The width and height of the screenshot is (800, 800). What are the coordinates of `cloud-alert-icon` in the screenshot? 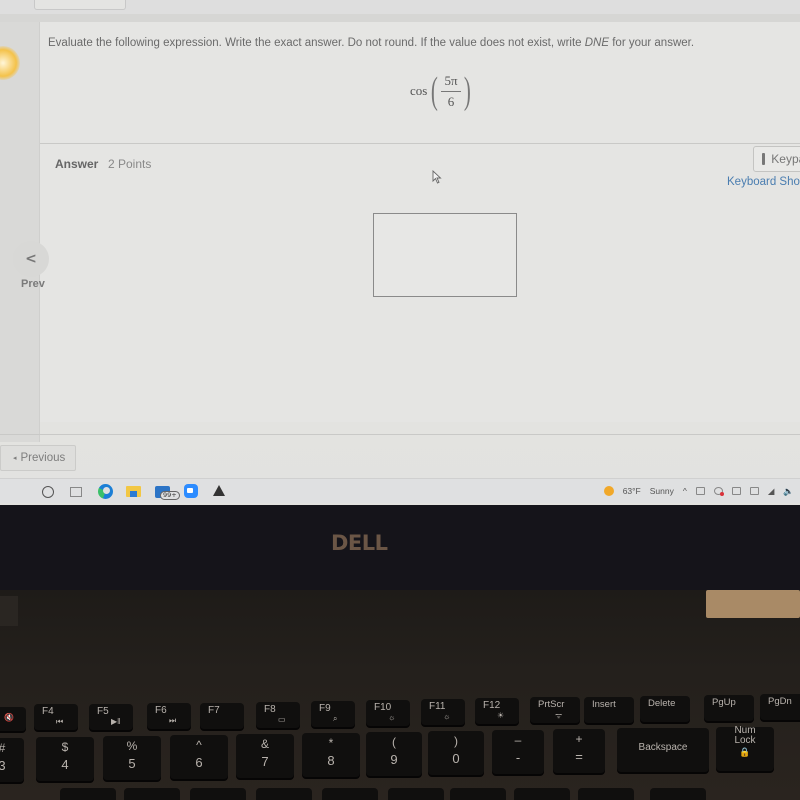 It's located at (718, 491).